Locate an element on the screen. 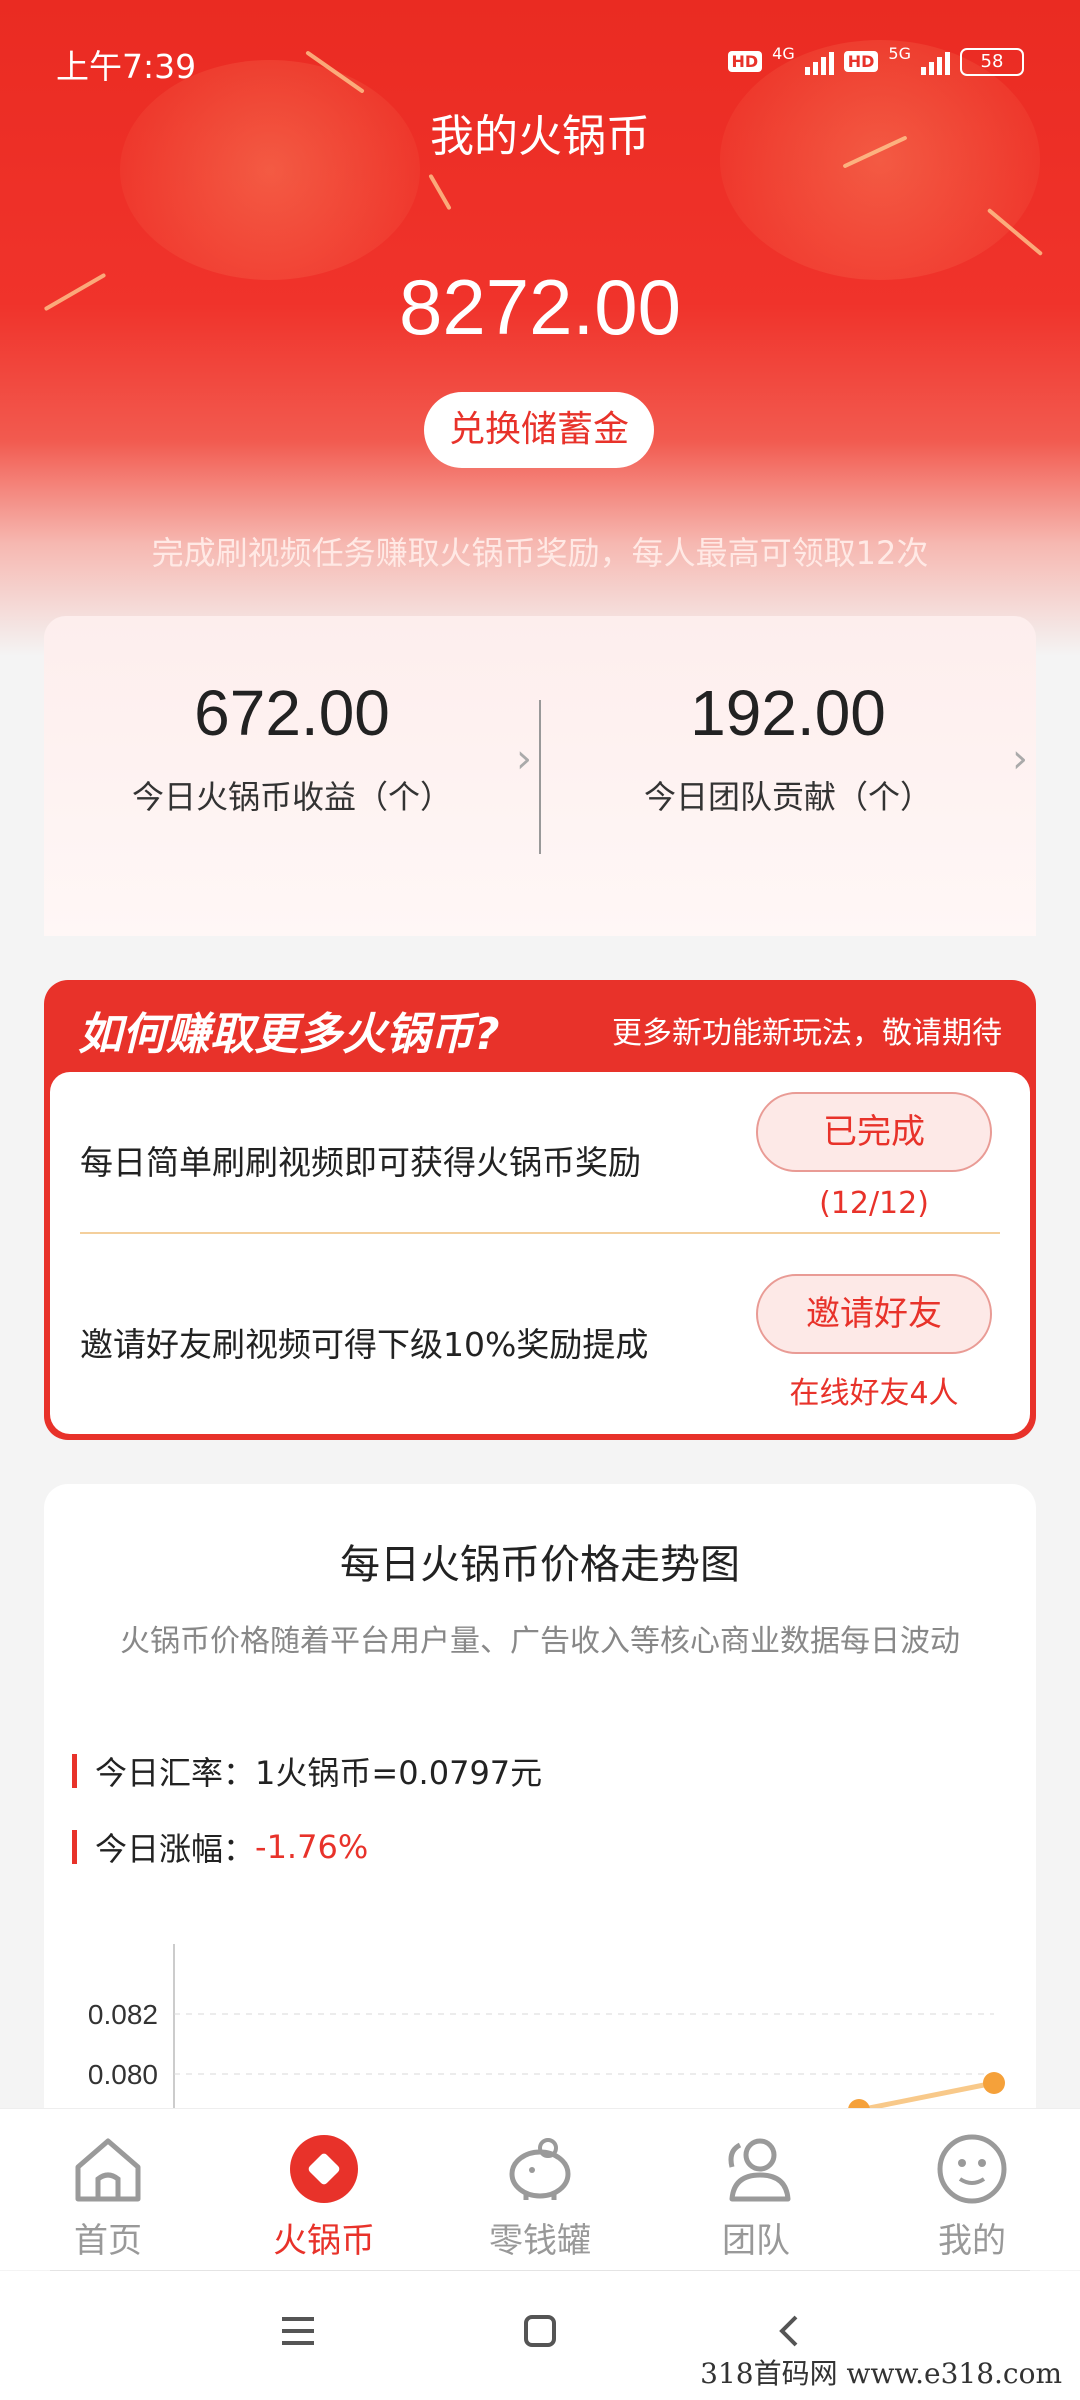 The height and width of the screenshot is (2400, 1080). team-contribution-stat: 192.00 今日团队贡献（个） › is located at coordinates (788, 747).